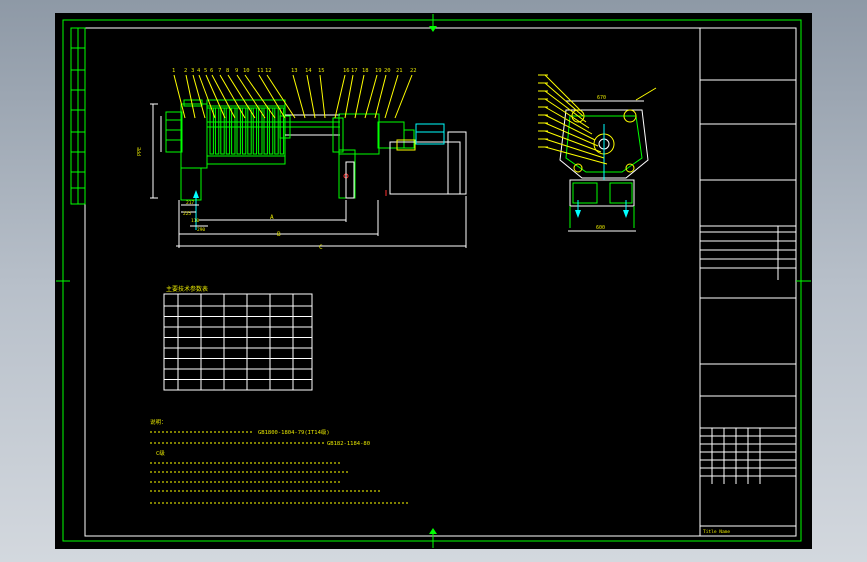  Describe the element at coordinates (260, 71) in the screenshot. I see `balloon-number: 11` at that location.